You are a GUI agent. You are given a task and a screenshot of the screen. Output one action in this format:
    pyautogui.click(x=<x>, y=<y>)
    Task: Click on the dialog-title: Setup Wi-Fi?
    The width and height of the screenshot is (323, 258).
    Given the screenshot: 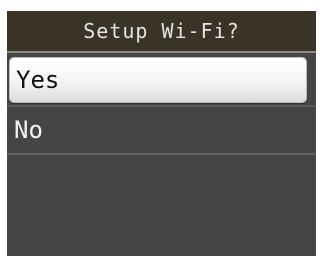 What is the action you would take?
    pyautogui.click(x=161, y=31)
    